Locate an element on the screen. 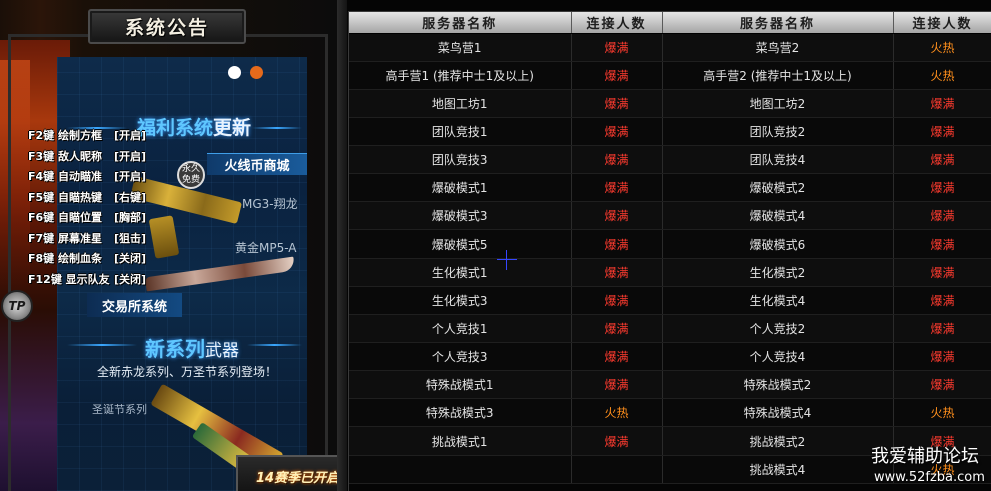 Image resolution: width=991 pixels, height=491 pixels. server-name-cell: 生化模式3 is located at coordinates (460, 300).